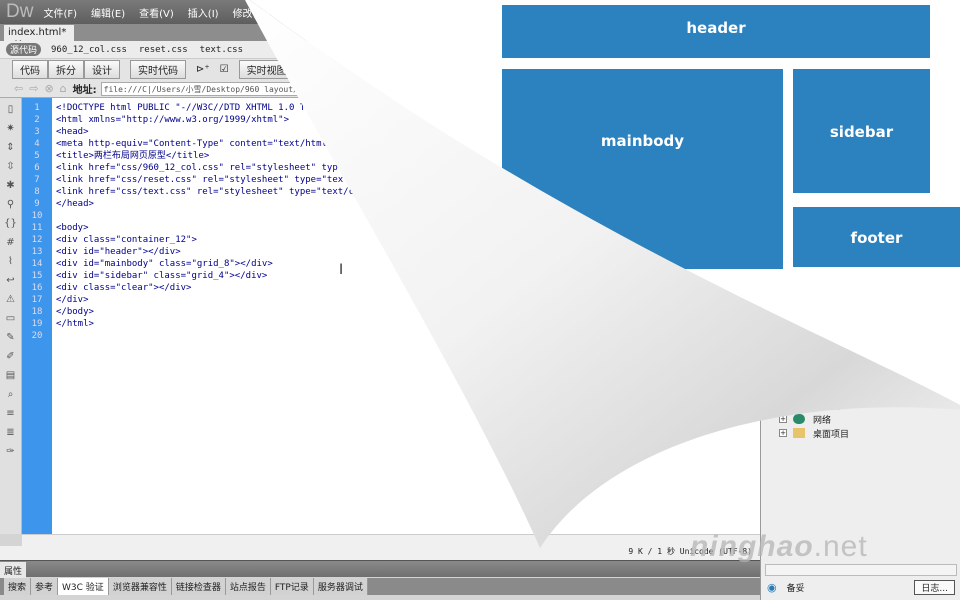 The width and height of the screenshot is (960, 600). I want to click on show-code-navigator-icon: ✷, so click(11, 129).